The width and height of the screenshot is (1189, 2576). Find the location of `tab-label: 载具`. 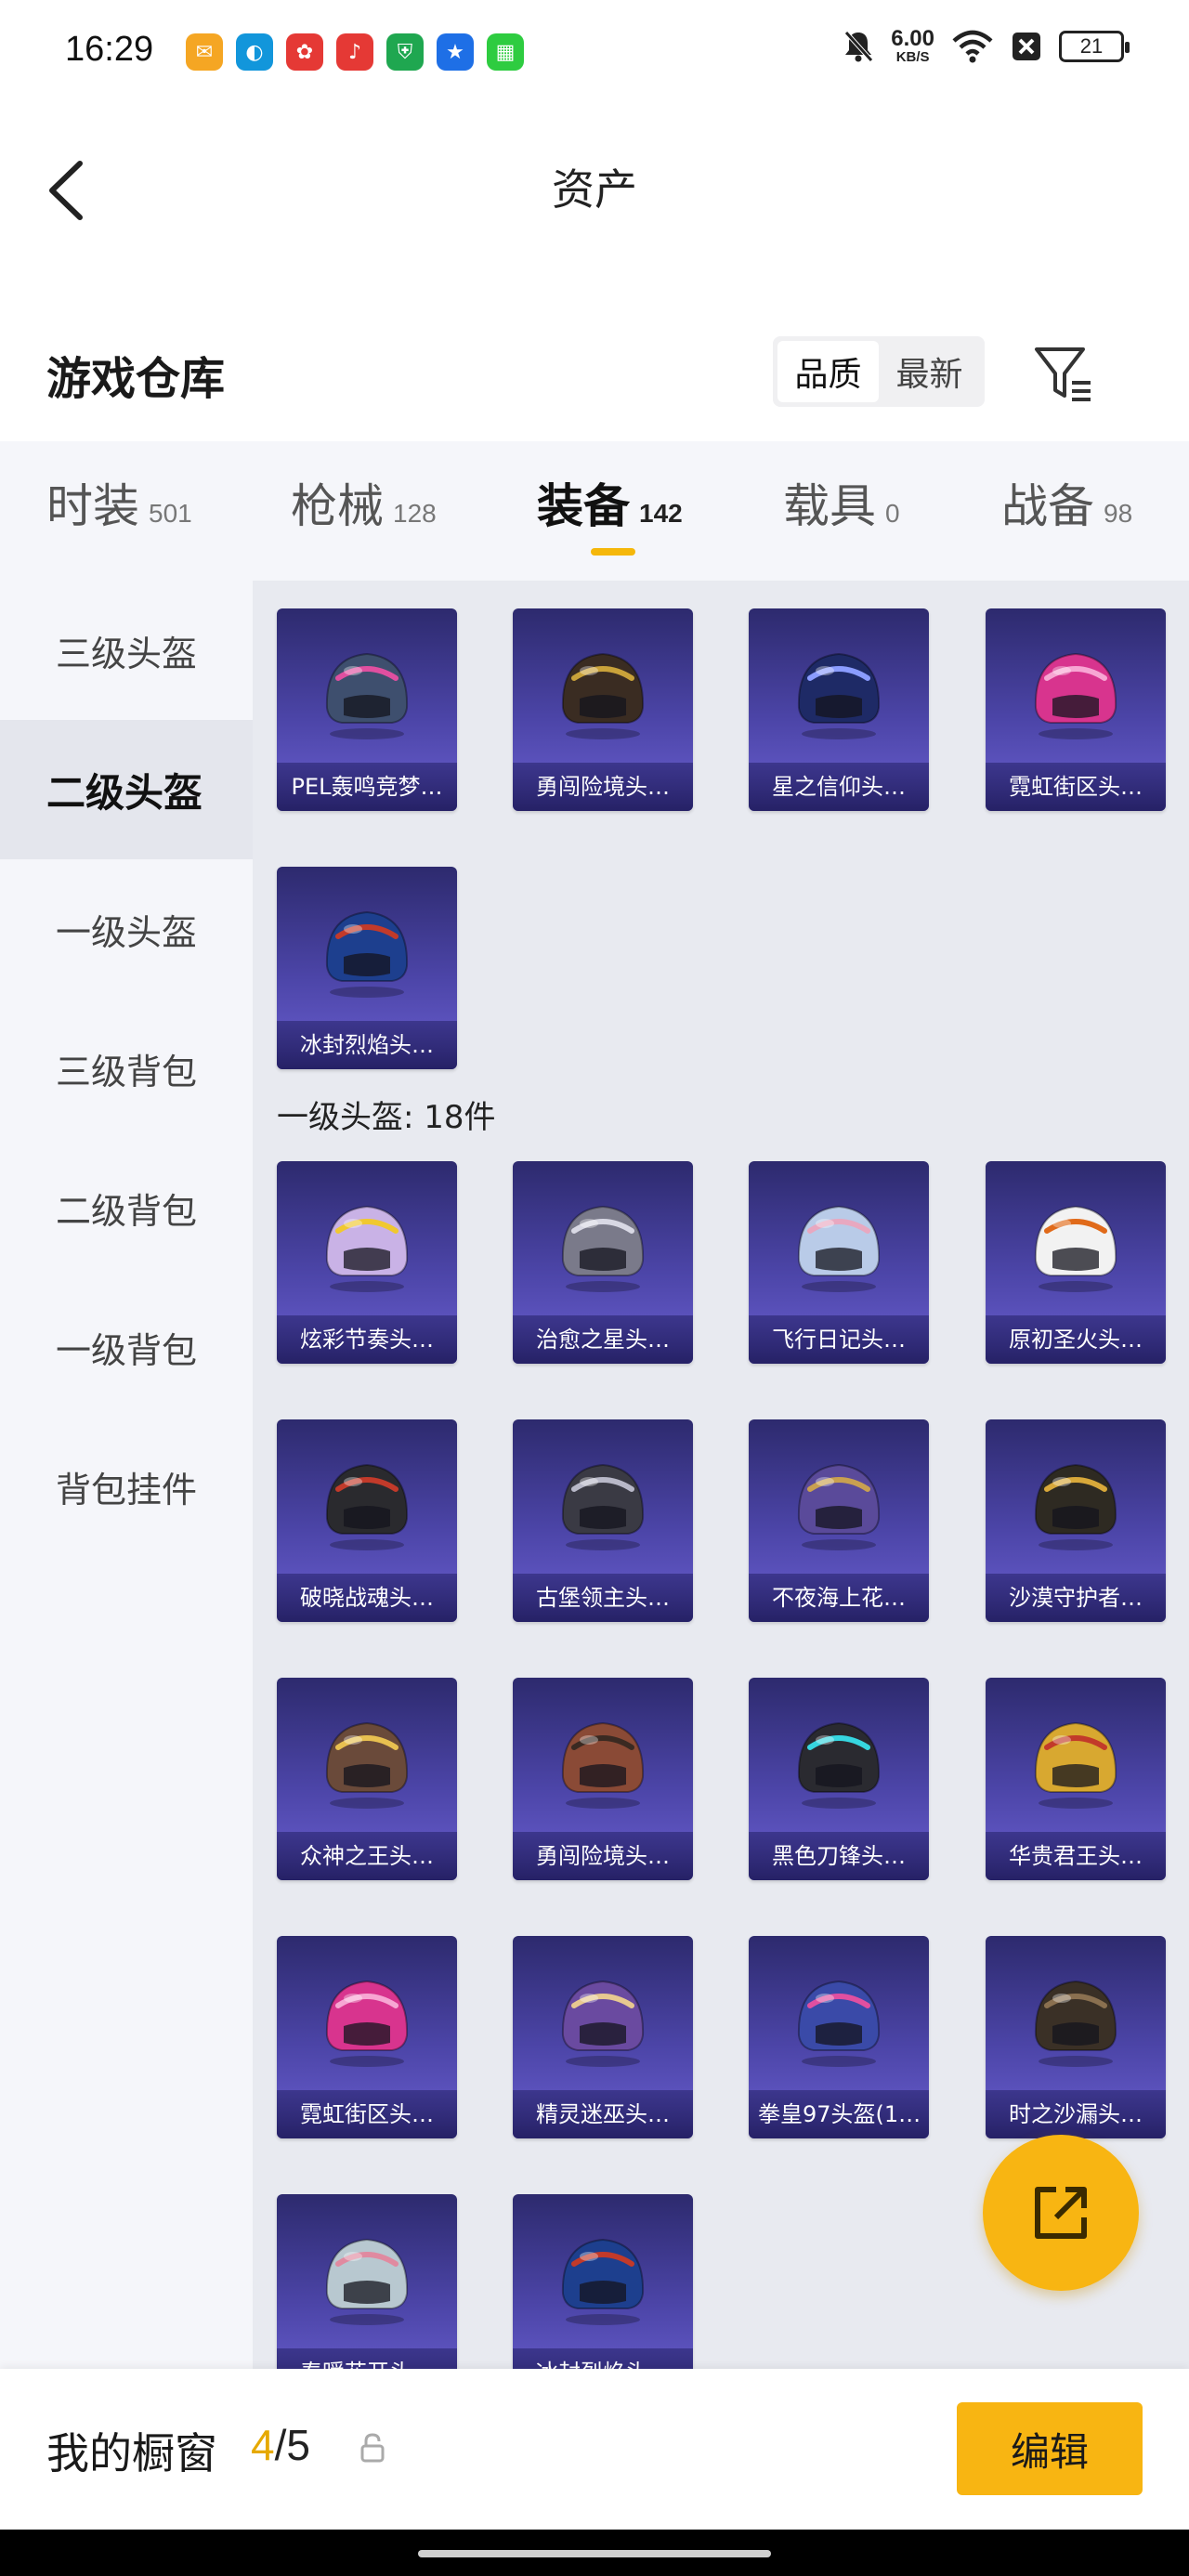

tab-label: 载具 is located at coordinates (830, 506).